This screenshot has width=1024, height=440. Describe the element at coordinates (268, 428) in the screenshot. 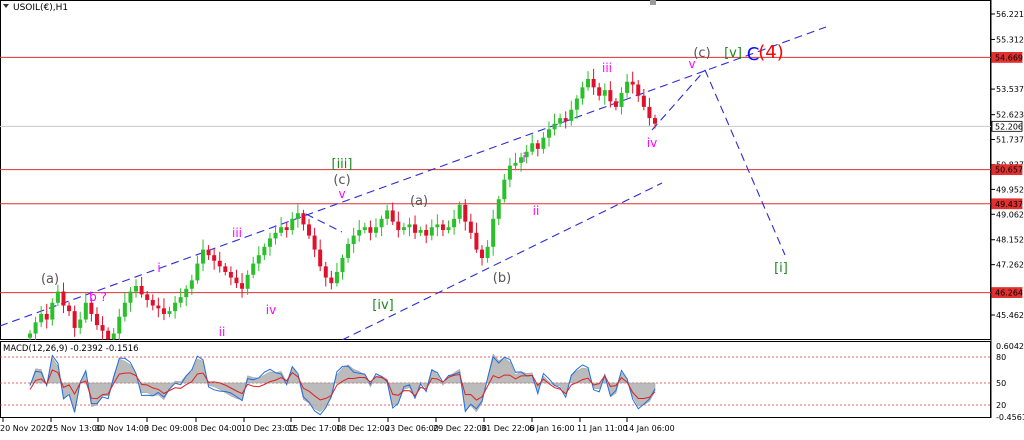

I see `time-axis-label: 10 Dec 23:00` at that location.